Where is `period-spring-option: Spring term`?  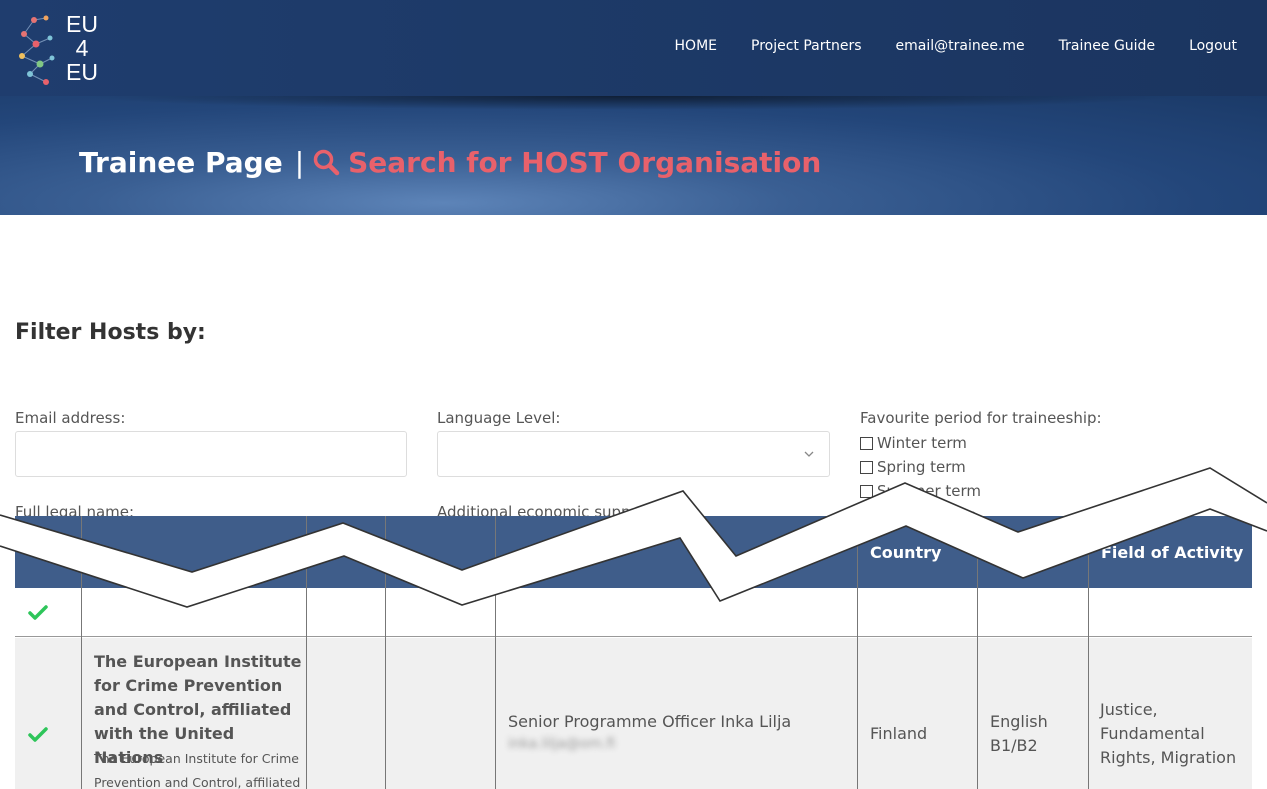 period-spring-option: Spring term is located at coordinates (913, 467).